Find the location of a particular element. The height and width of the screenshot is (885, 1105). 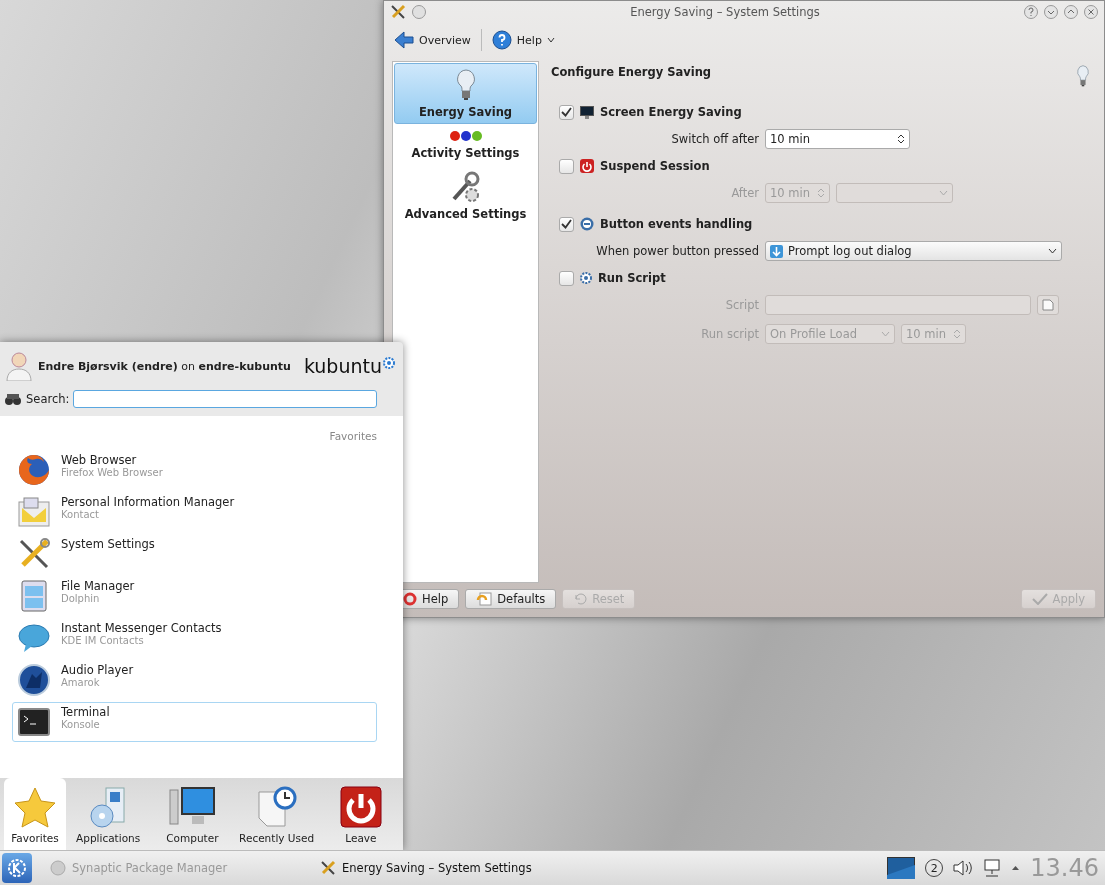

field-label: When power button pressed is located at coordinates (677, 251).